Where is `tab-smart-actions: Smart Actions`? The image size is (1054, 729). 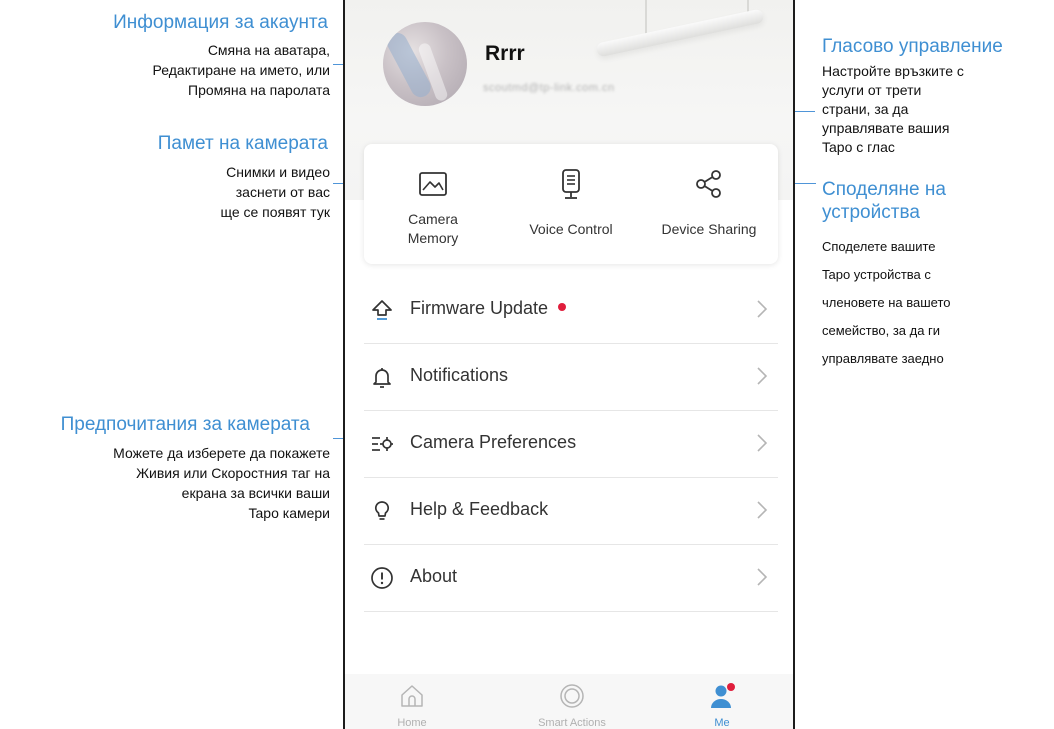
tab-smart-actions: Smart Actions is located at coordinates (572, 701).